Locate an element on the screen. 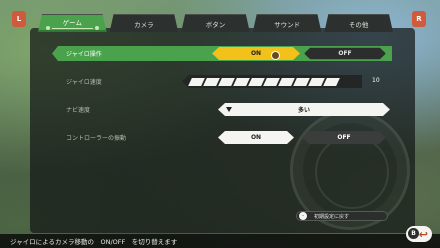 This screenshot has width=440, height=248. rumble-on-option: ON is located at coordinates (256, 137).